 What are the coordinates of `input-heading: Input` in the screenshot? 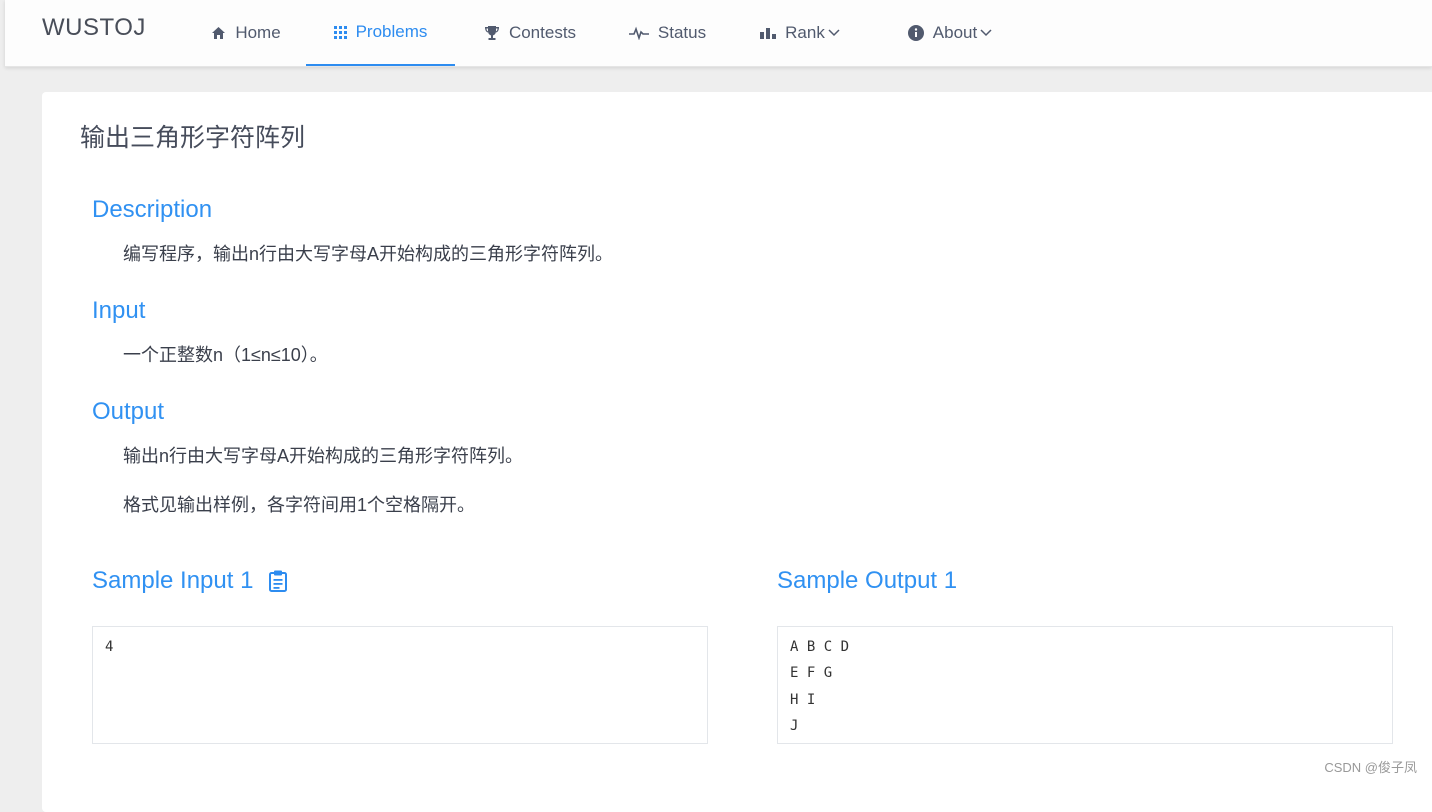 It's located at (119, 310).